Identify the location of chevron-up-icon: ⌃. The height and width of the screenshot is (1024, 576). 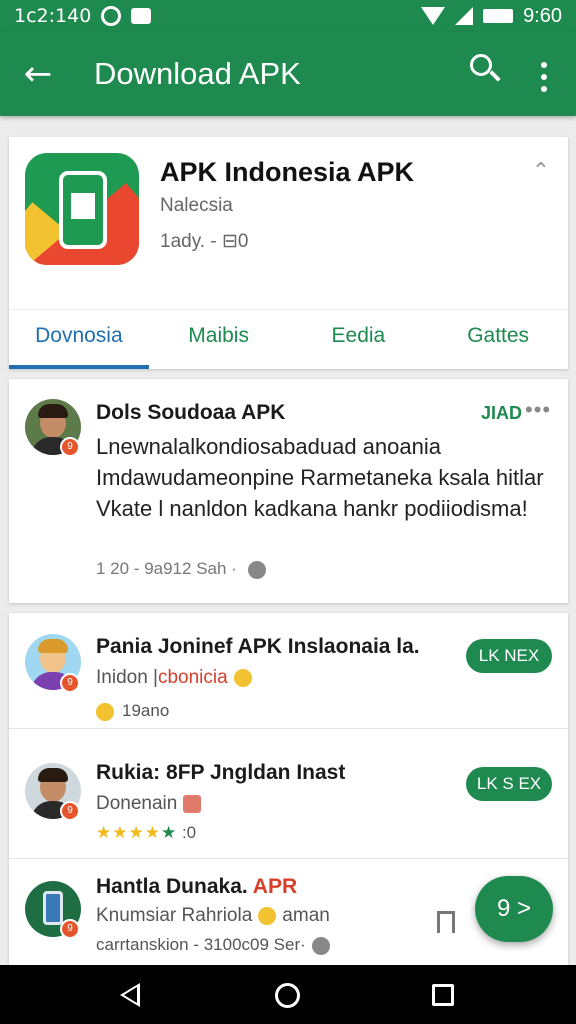
(541, 171).